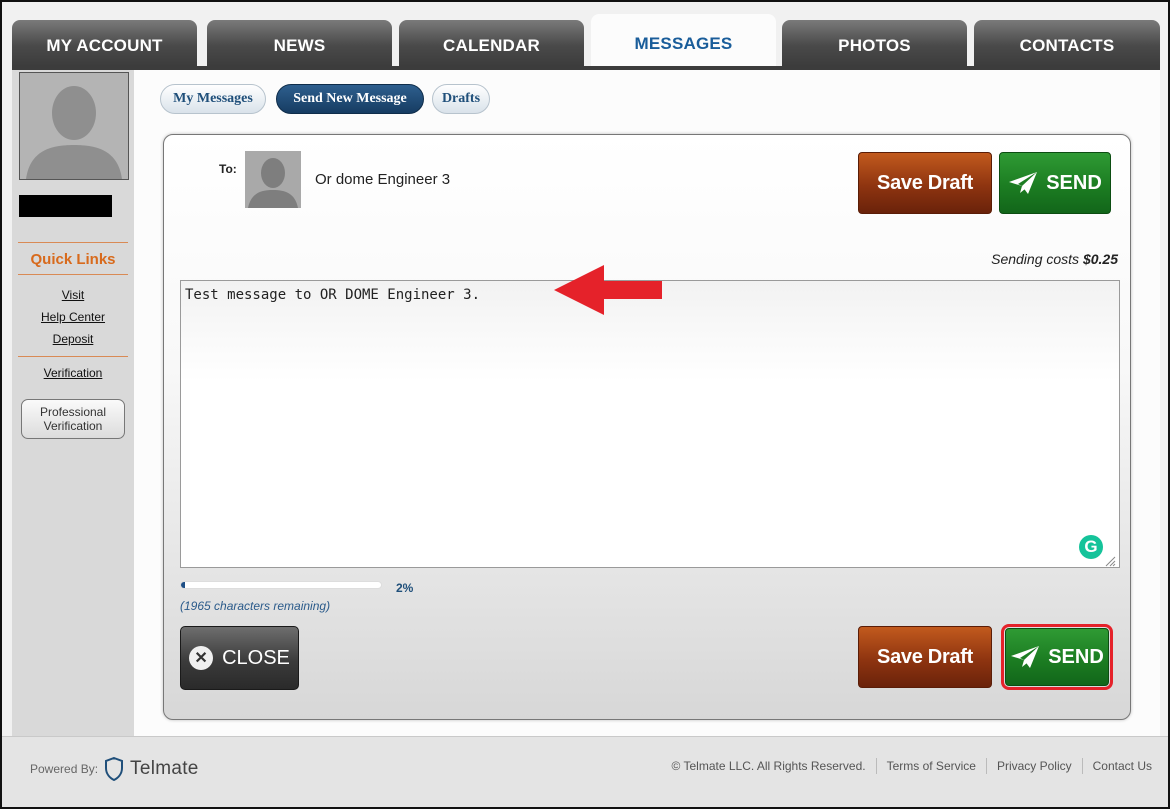 The image size is (1170, 809). Describe the element at coordinates (1122, 766) in the screenshot. I see `contact-link: Contact Us` at that location.